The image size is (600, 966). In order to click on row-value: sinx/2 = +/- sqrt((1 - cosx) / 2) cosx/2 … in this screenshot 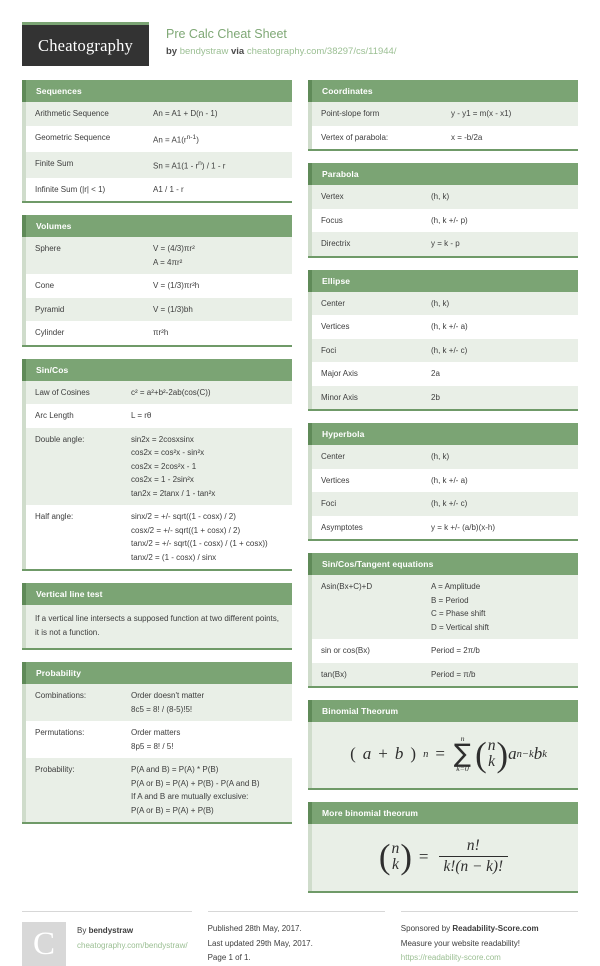, I will do `click(199, 537)`.